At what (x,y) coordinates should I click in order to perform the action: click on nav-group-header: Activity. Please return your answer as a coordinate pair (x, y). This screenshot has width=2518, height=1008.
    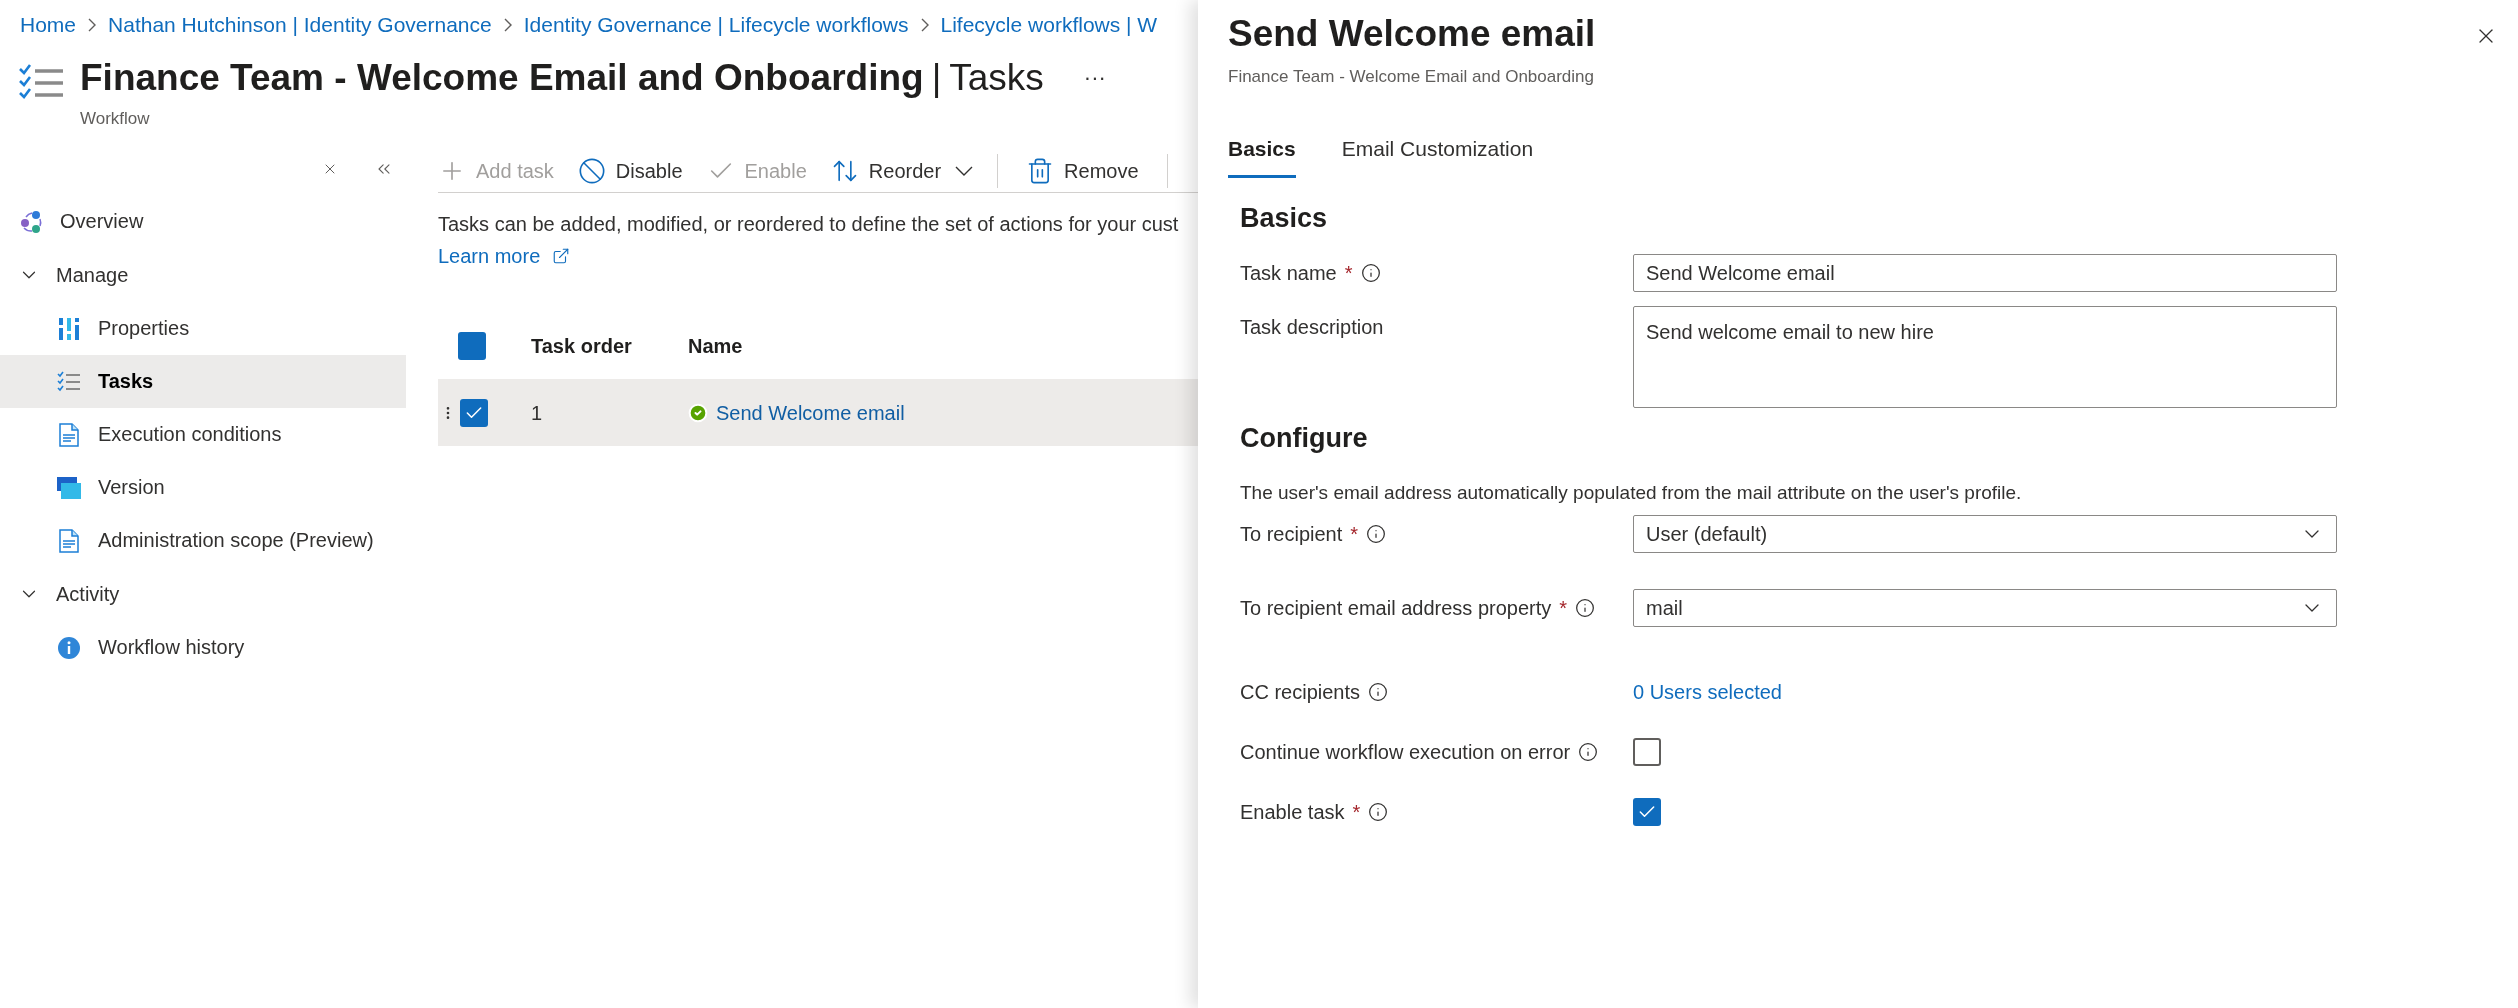
    Looking at the image, I should click on (203, 594).